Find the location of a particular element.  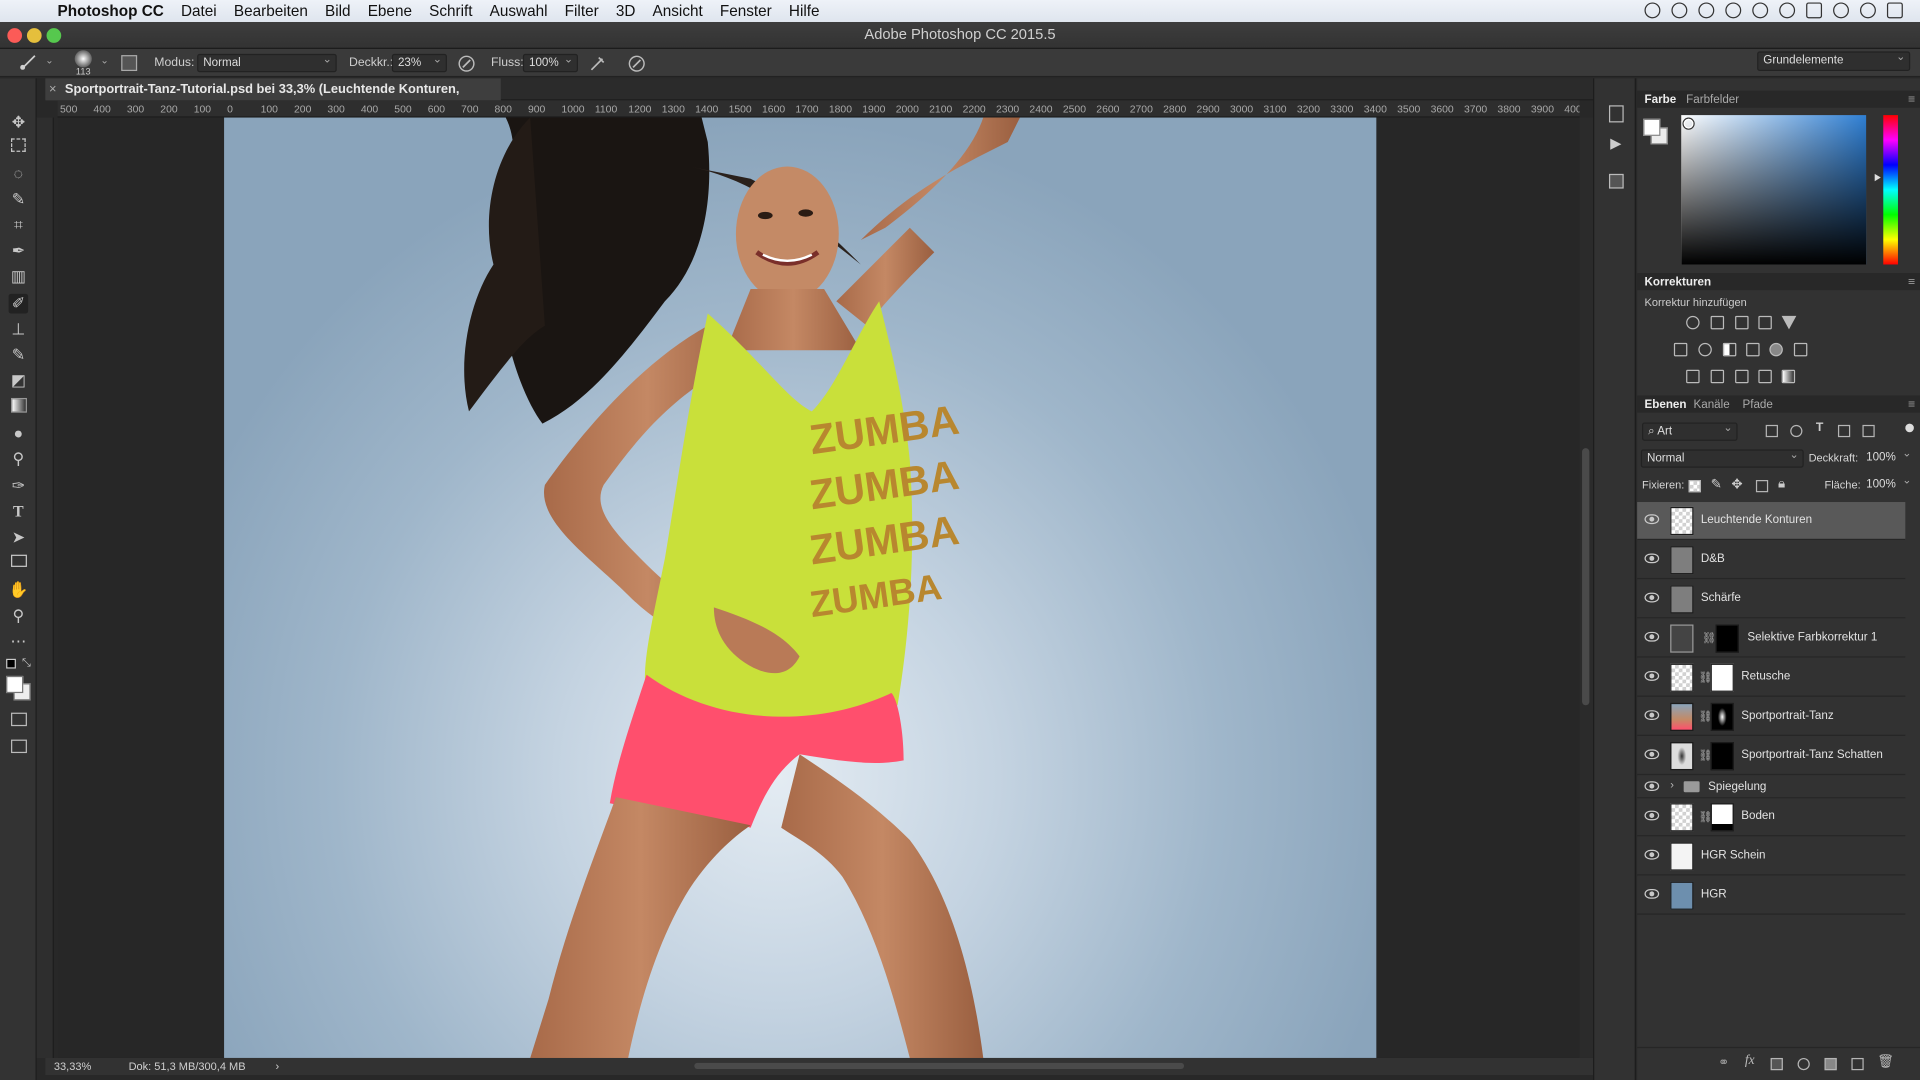

spotlight-search-icon is located at coordinates (1868, 10).